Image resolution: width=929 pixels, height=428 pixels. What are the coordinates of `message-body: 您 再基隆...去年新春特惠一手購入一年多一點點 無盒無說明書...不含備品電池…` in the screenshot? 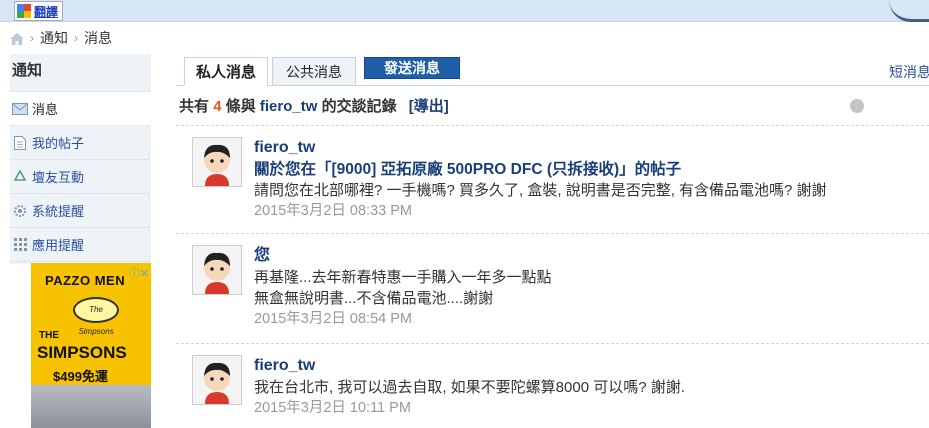 It's located at (403, 287).